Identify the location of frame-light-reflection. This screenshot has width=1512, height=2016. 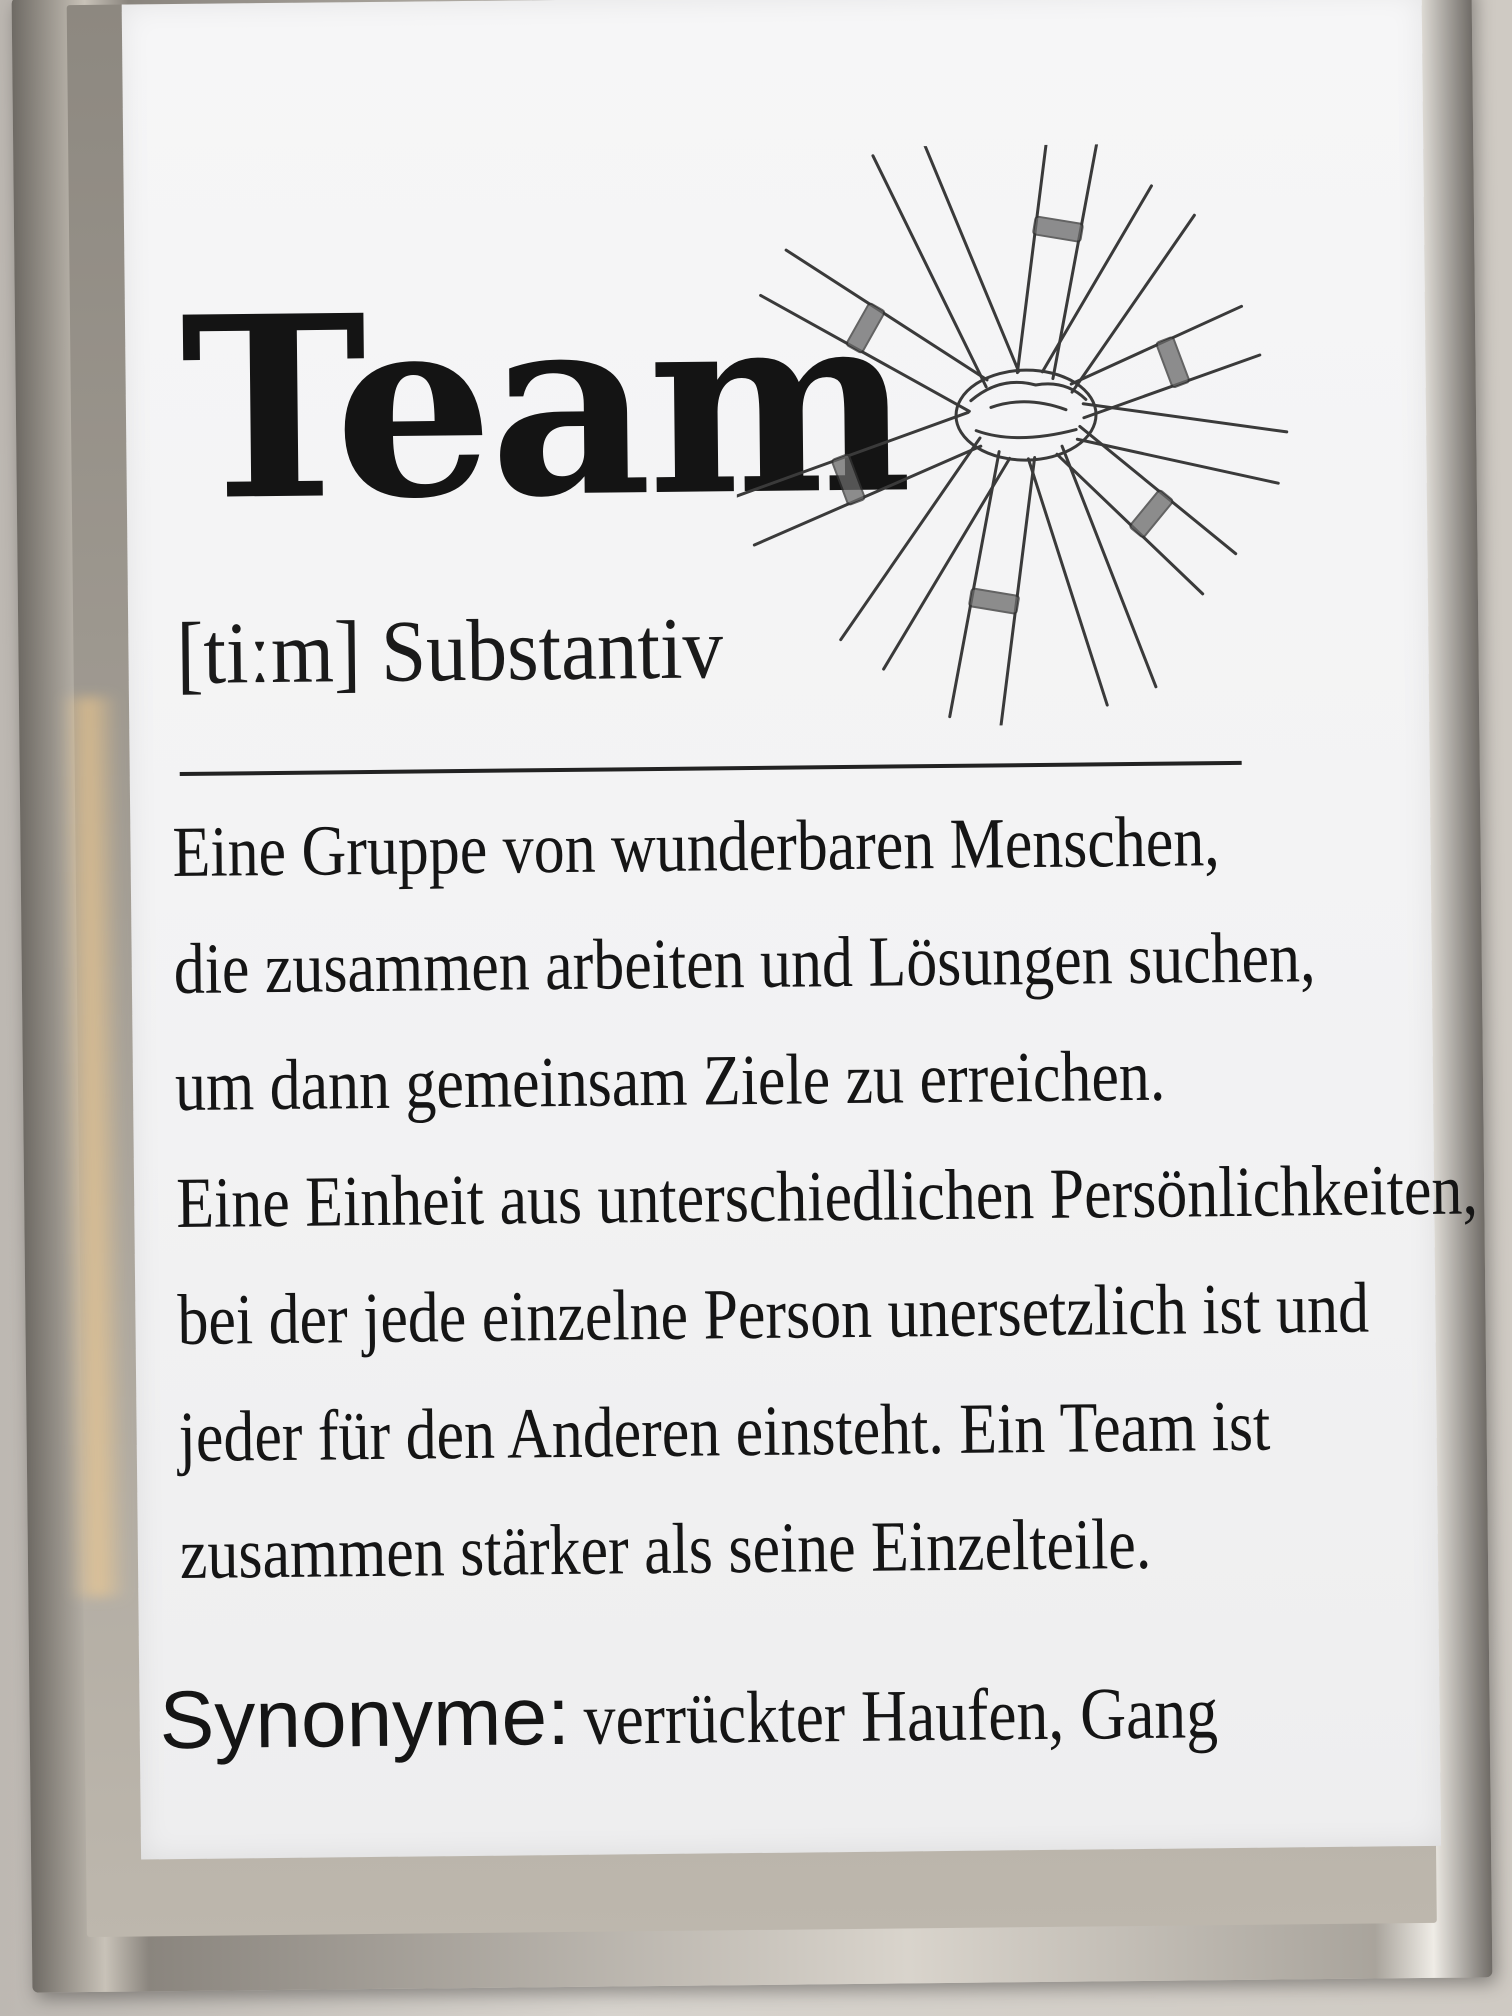
(93, 1147).